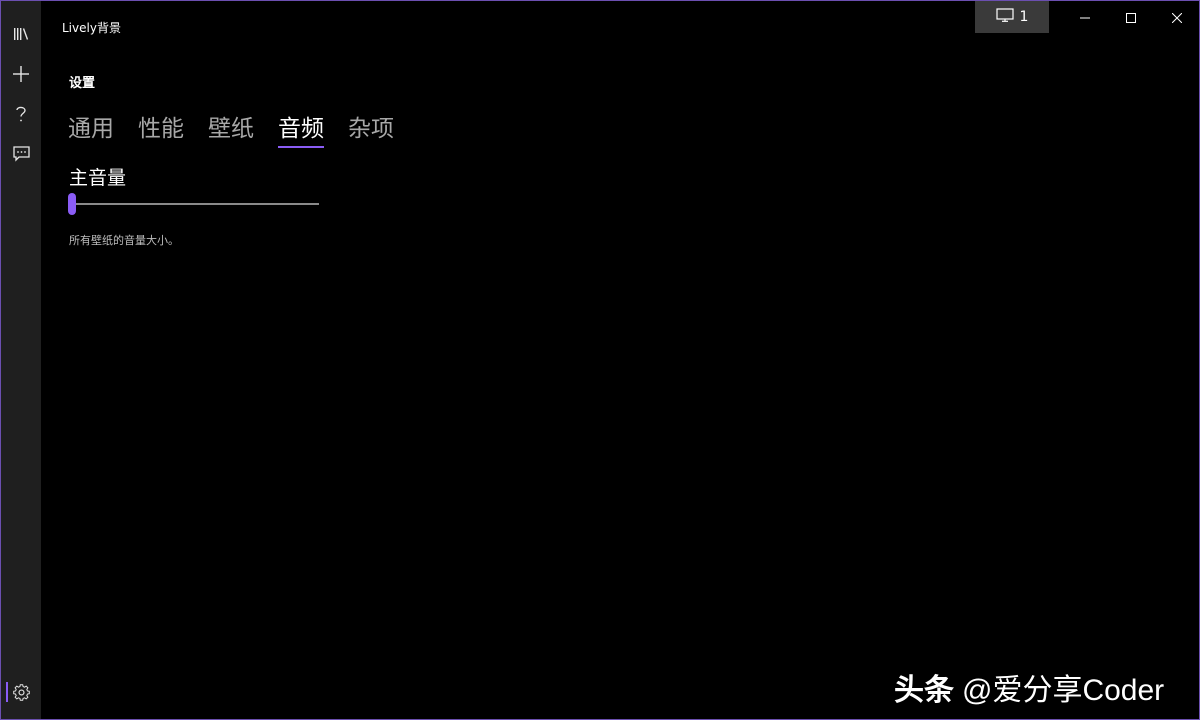  I want to click on sidebar-item-feedback, so click(21, 154).